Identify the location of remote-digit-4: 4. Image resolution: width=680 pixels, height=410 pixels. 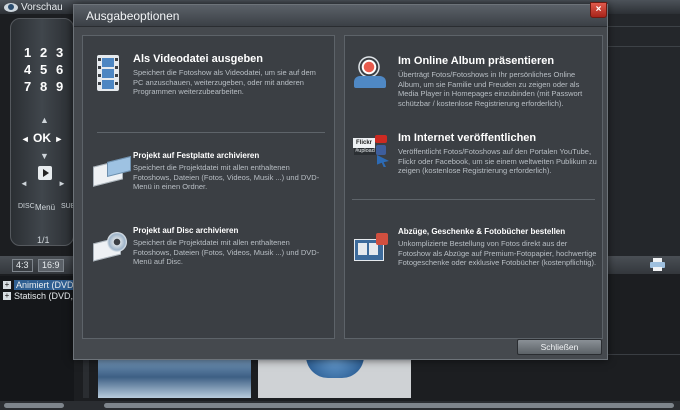
(27, 69).